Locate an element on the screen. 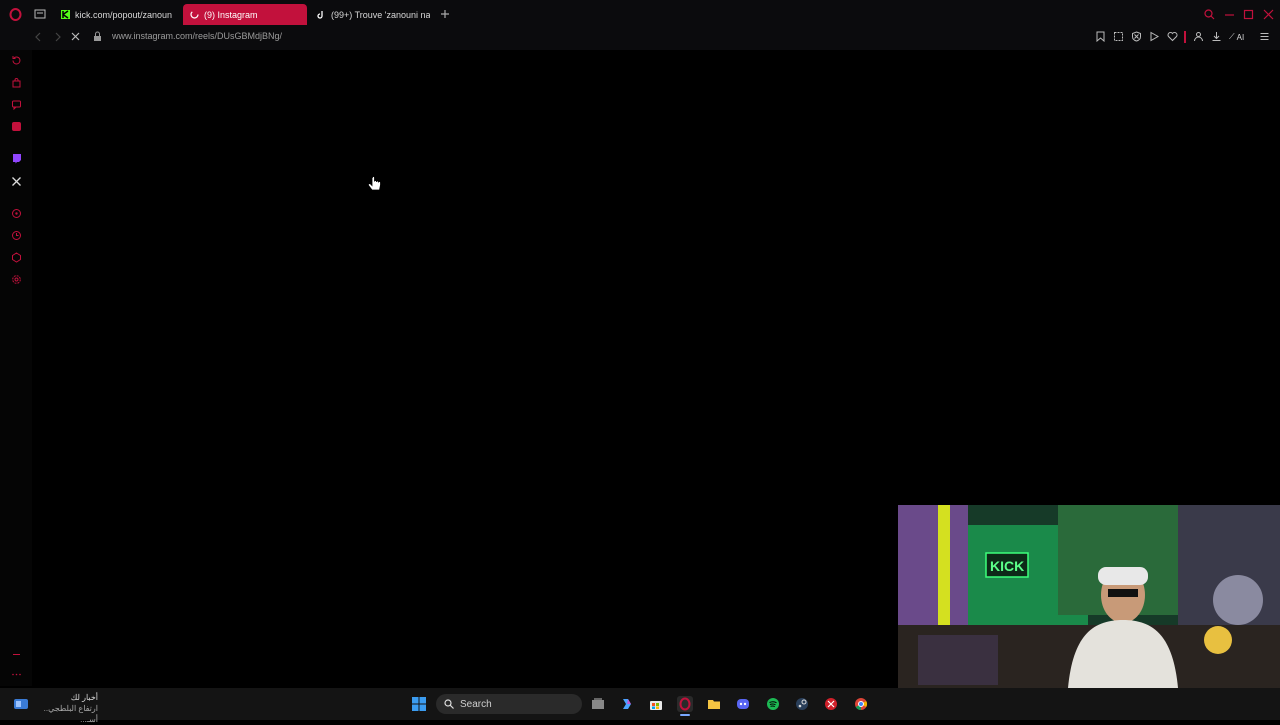 This screenshot has height=725, width=1280. search-placeholder: Search is located at coordinates (476, 704).